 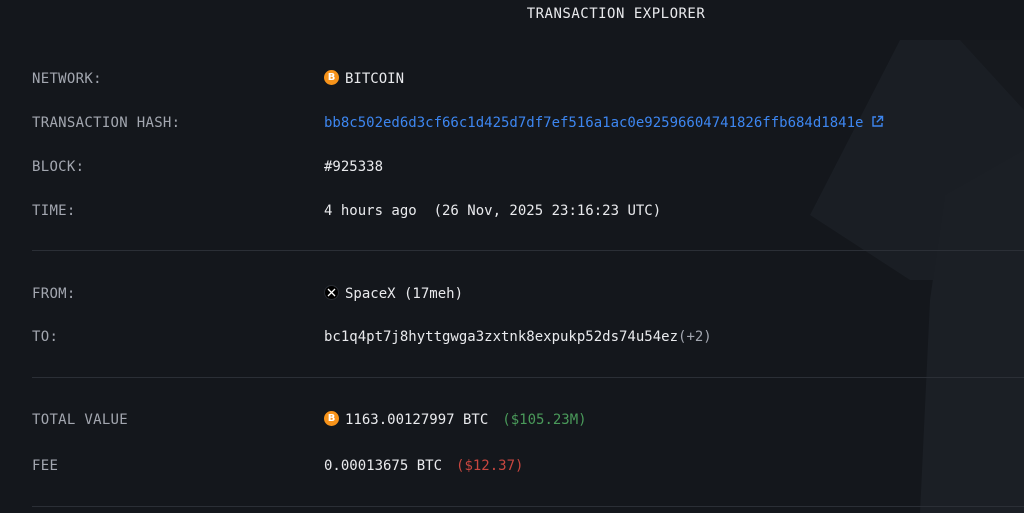 I want to click on time-absolute: (26 Nov, 2025 23:16:23 UTC), so click(x=547, y=211).